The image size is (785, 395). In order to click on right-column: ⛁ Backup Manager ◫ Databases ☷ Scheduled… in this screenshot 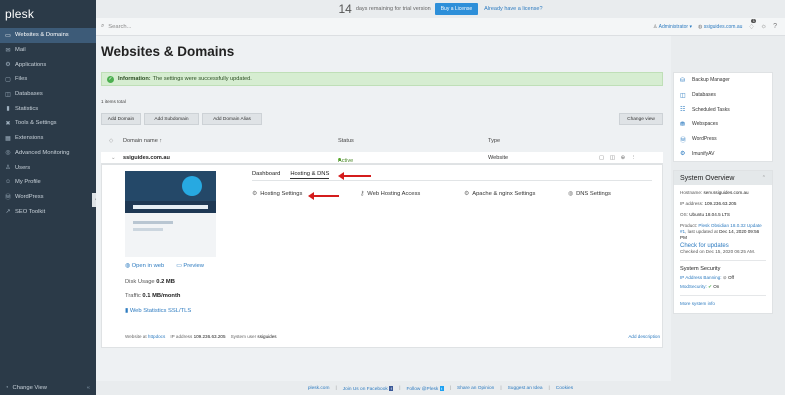, I will do `click(723, 193)`.